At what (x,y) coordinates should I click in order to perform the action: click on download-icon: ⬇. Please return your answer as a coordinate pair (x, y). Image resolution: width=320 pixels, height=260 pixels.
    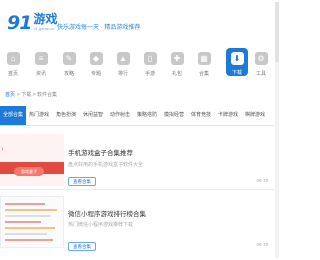
    Looking at the image, I should click on (237, 58).